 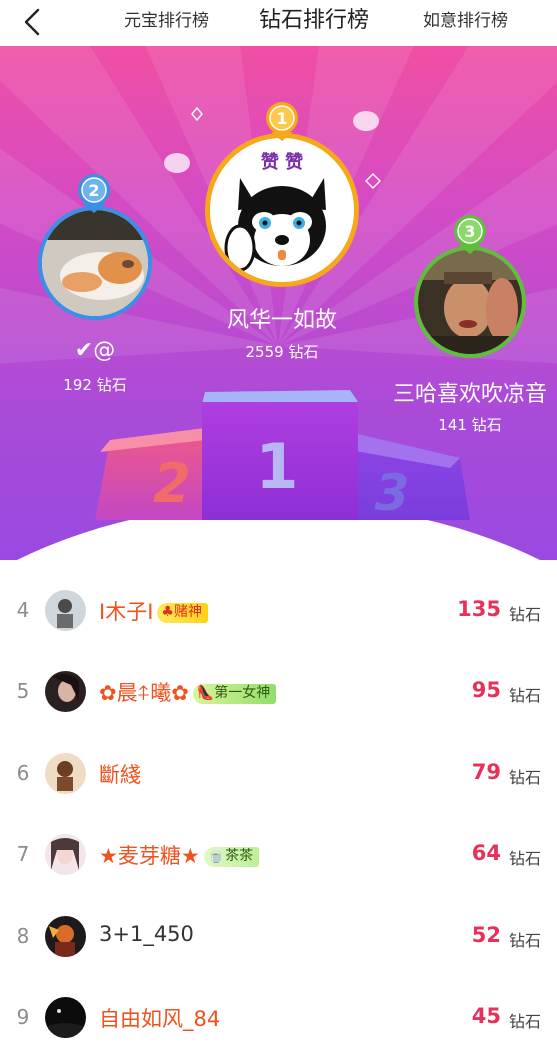 What do you see at coordinates (278, 854) in the screenshot?
I see `list-item: 7 ★麦芽糖★ 🍵茶茶 64 钻石` at bounding box center [278, 854].